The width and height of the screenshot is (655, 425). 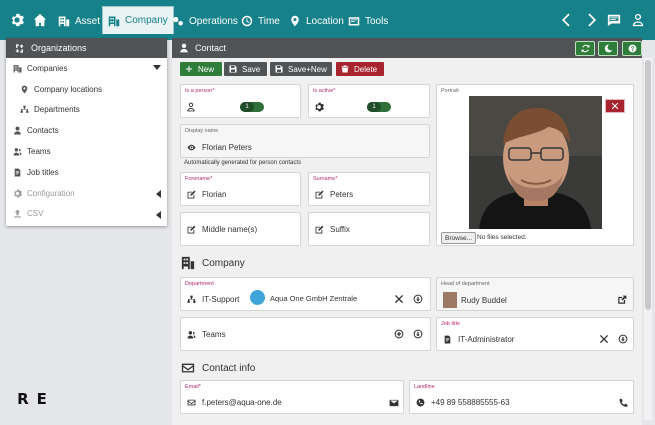 What do you see at coordinates (305, 334) in the screenshot?
I see `teams-field: Teams` at bounding box center [305, 334].